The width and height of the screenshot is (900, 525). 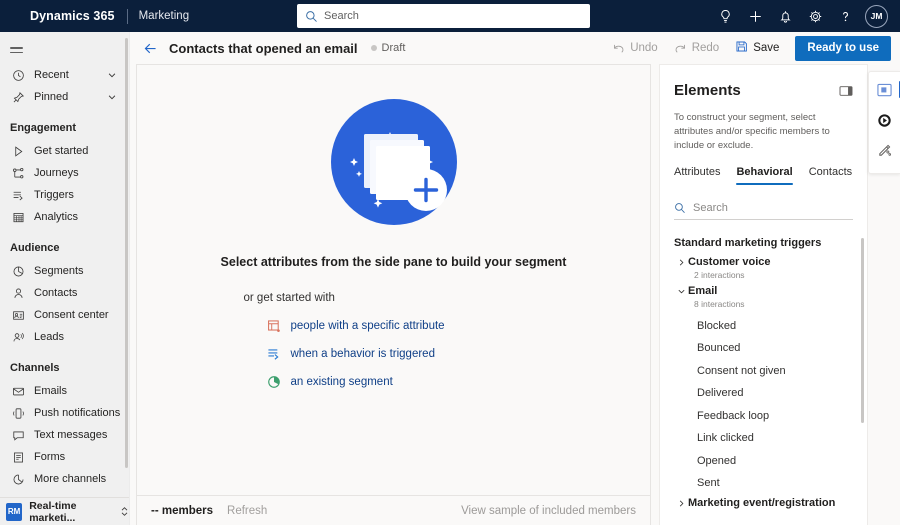 I want to click on sidebar-item-get-started: Get started, so click(x=64, y=151).